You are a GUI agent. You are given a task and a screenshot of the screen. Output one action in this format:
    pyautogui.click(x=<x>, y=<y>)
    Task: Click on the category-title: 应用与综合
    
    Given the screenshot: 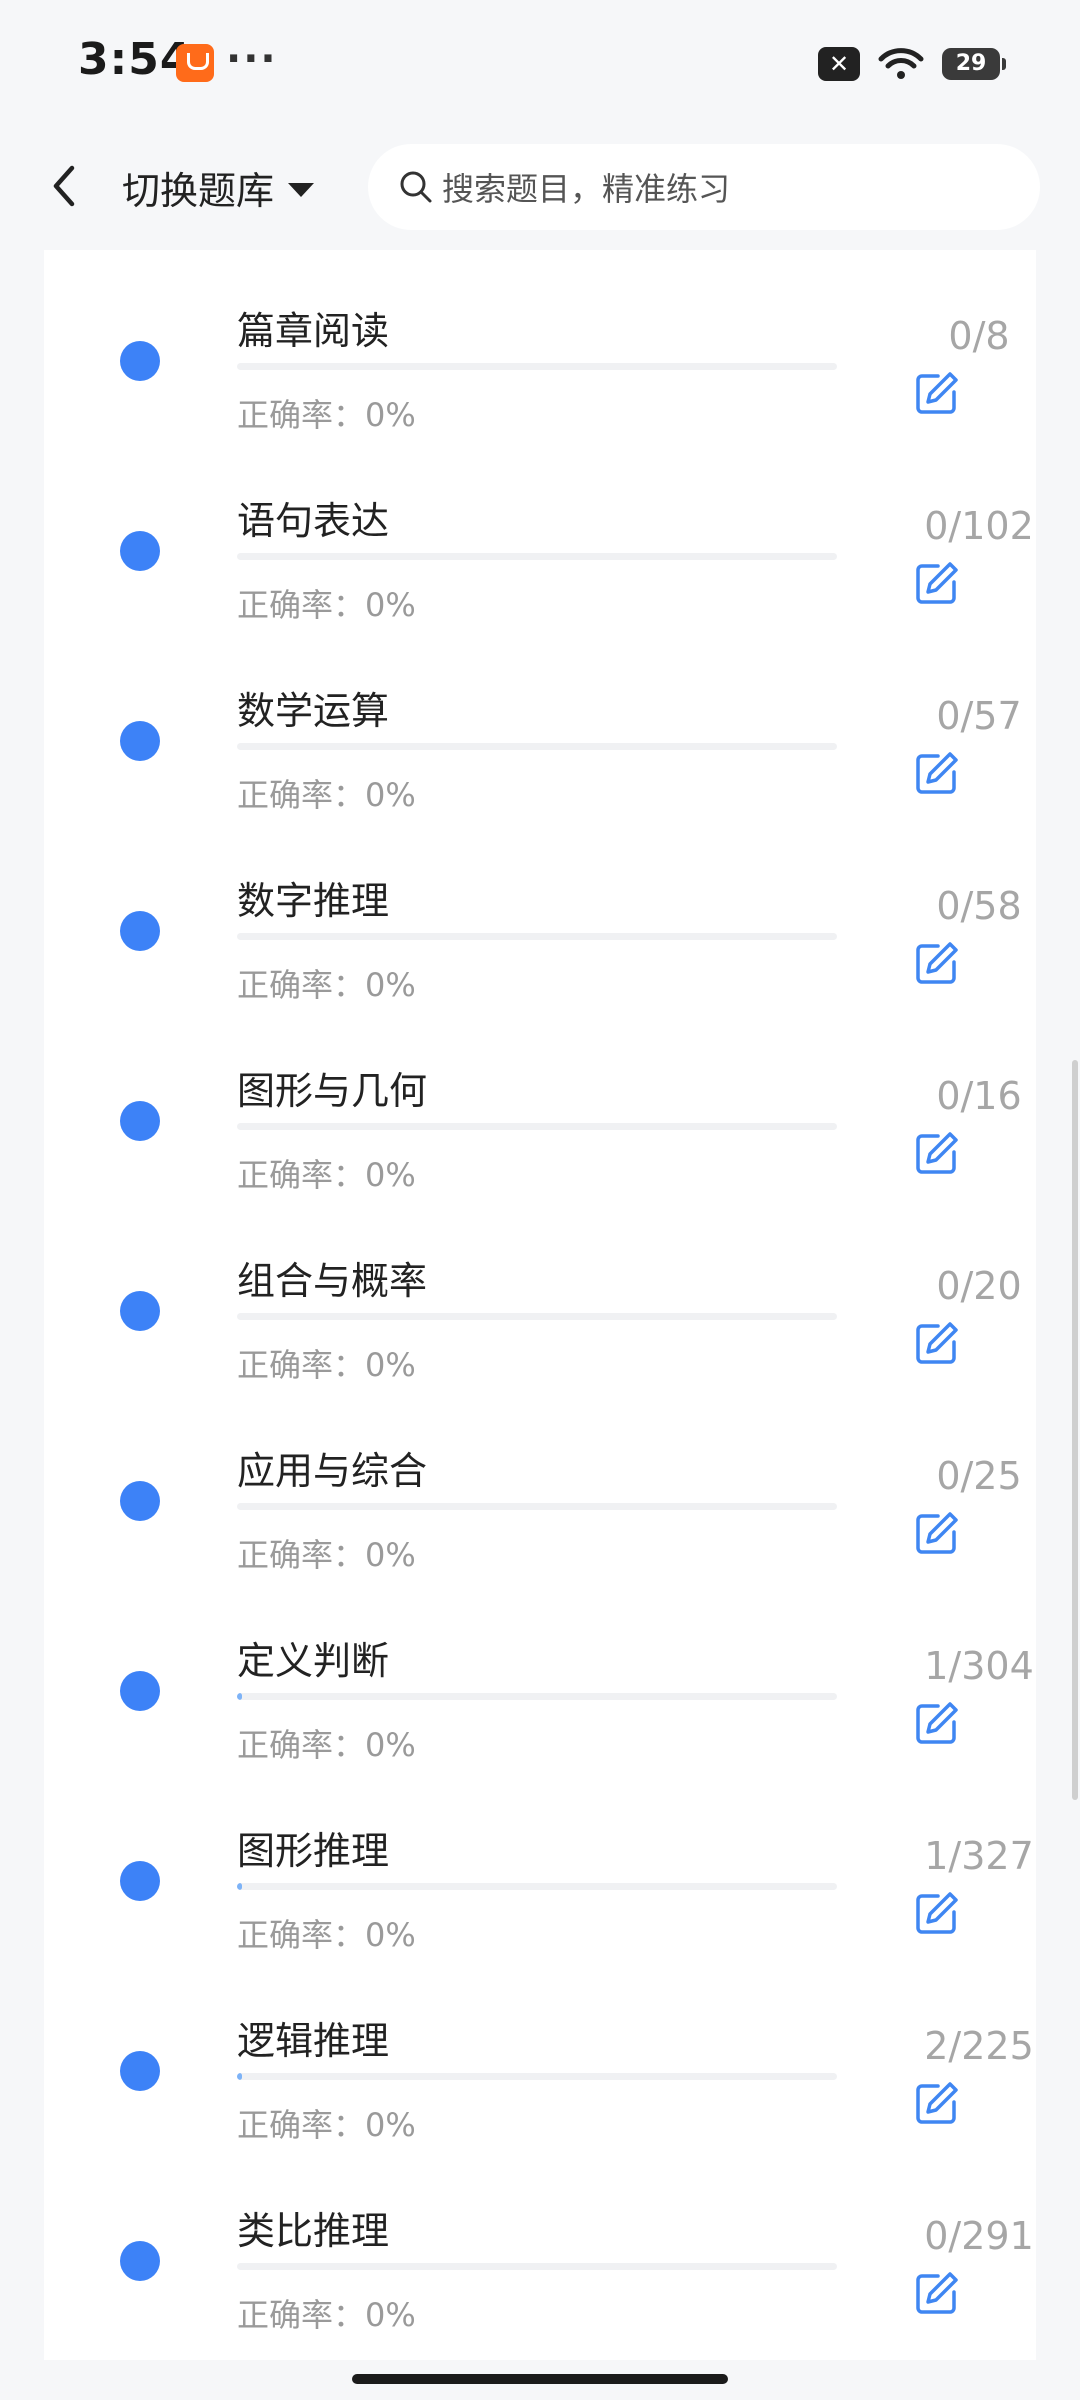 What is the action you would take?
    pyautogui.click(x=332, y=1471)
    